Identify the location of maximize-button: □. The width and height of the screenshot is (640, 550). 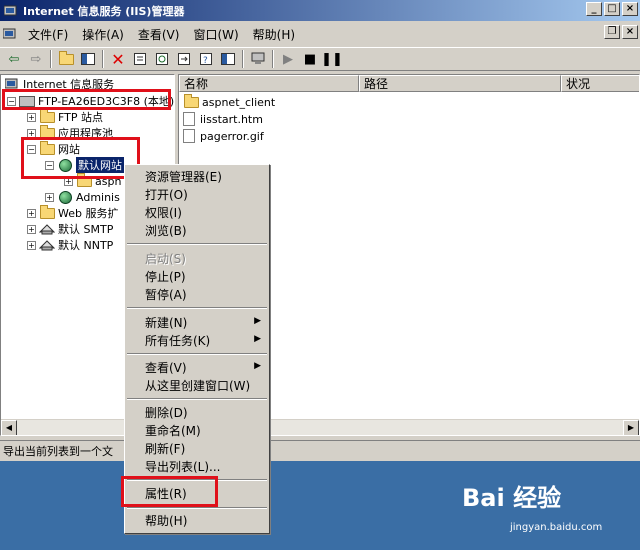
(612, 9).